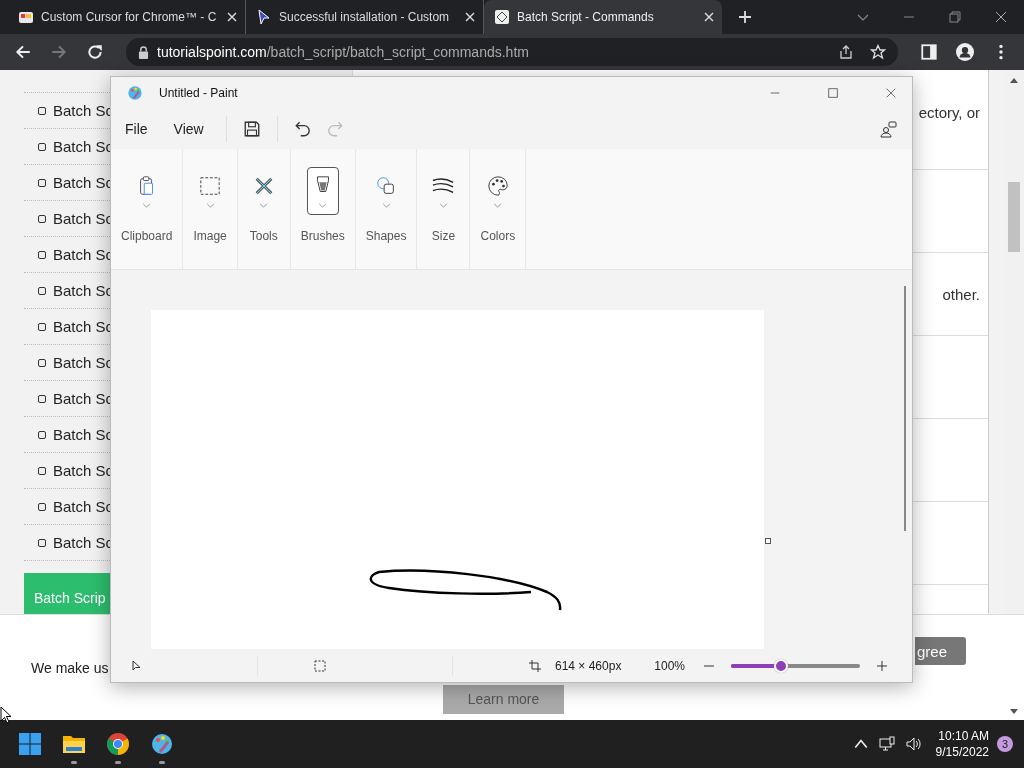 This screenshot has height=768, width=1024. Describe the element at coordinates (929, 52) in the screenshot. I see `side-panel-icon` at that location.